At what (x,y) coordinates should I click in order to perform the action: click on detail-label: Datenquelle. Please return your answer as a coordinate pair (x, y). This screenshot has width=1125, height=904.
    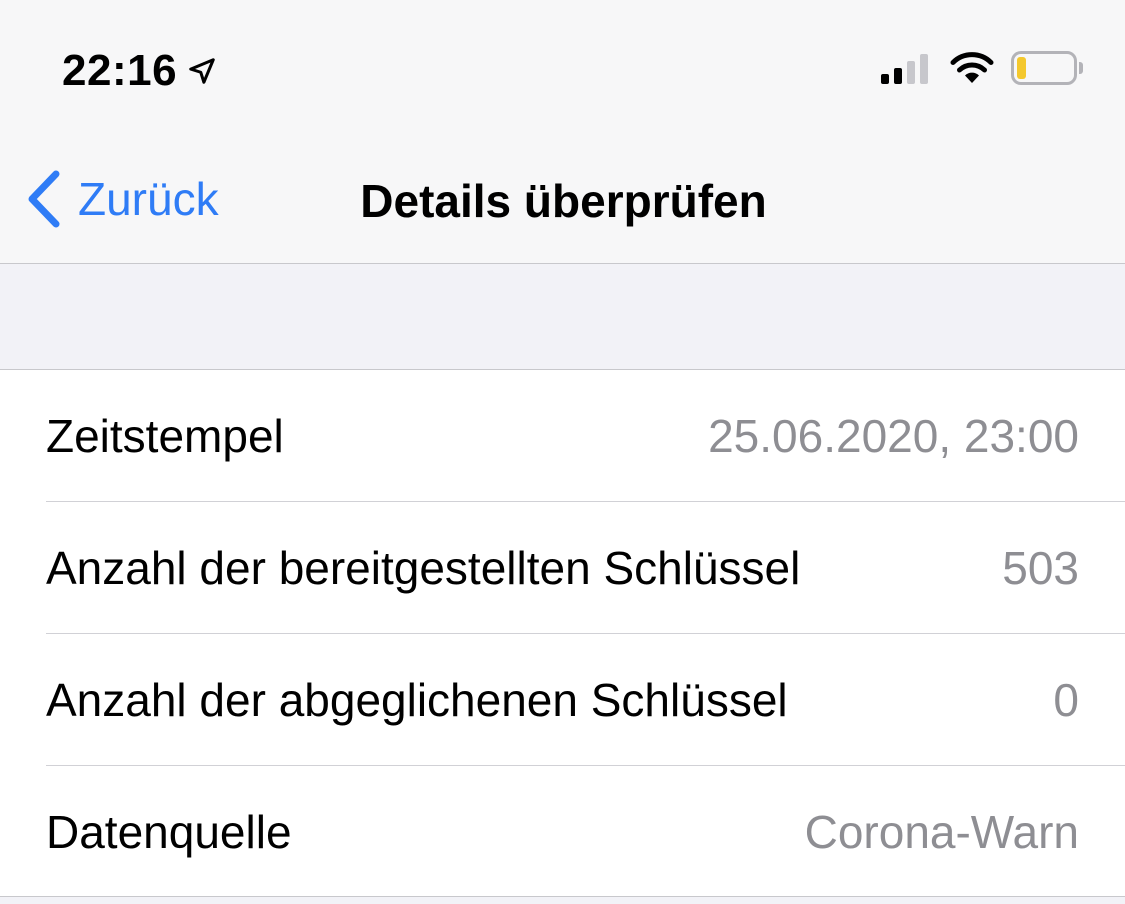
    Looking at the image, I should click on (169, 832).